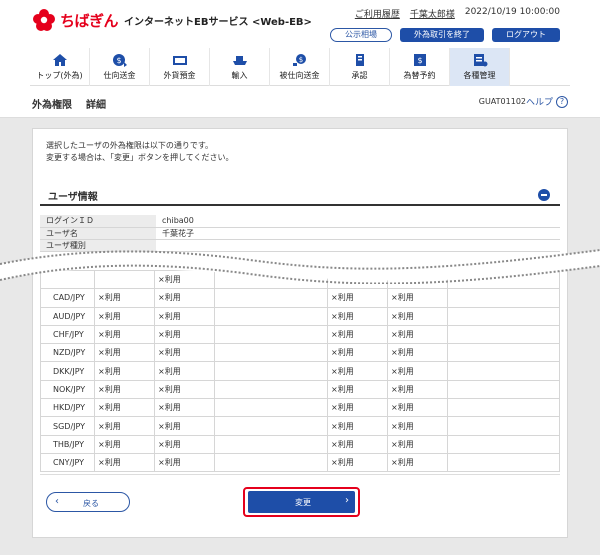  What do you see at coordinates (67, 298) in the screenshot?
I see `currency-cell: CAD/JPY` at bounding box center [67, 298].